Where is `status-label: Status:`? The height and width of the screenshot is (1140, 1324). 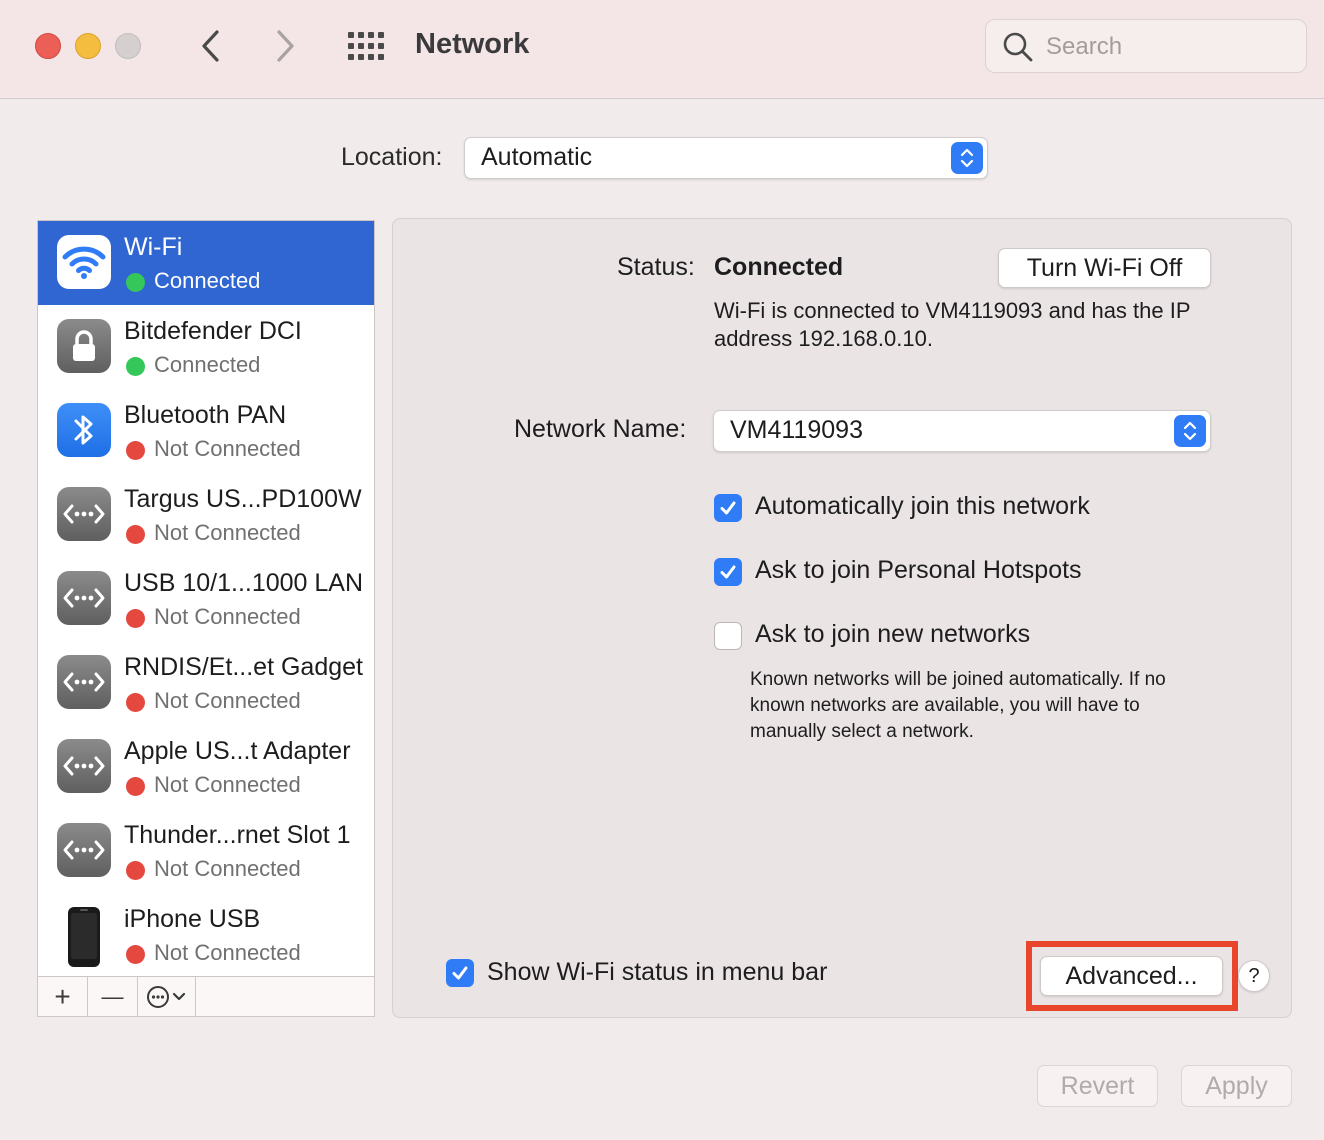 status-label: Status: is located at coordinates (656, 267).